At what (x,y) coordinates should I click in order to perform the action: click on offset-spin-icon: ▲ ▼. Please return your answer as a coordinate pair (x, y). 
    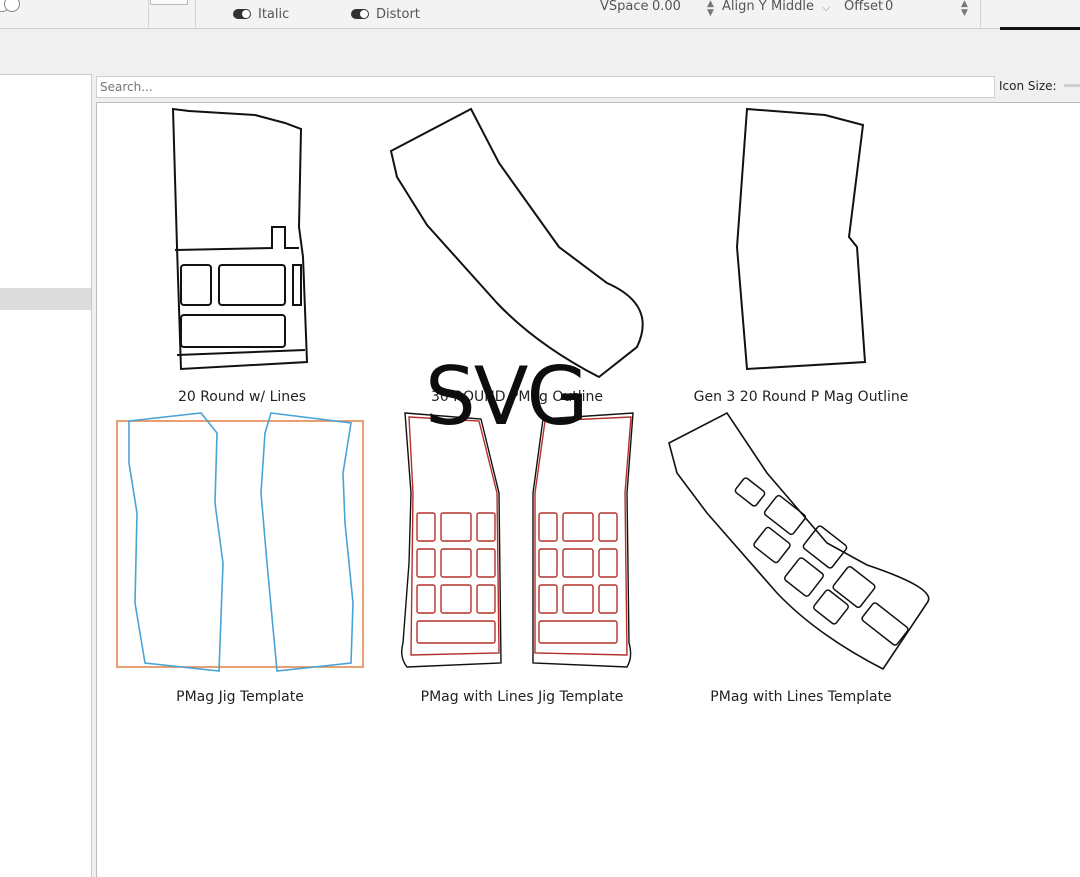
    Looking at the image, I should click on (964, 9).